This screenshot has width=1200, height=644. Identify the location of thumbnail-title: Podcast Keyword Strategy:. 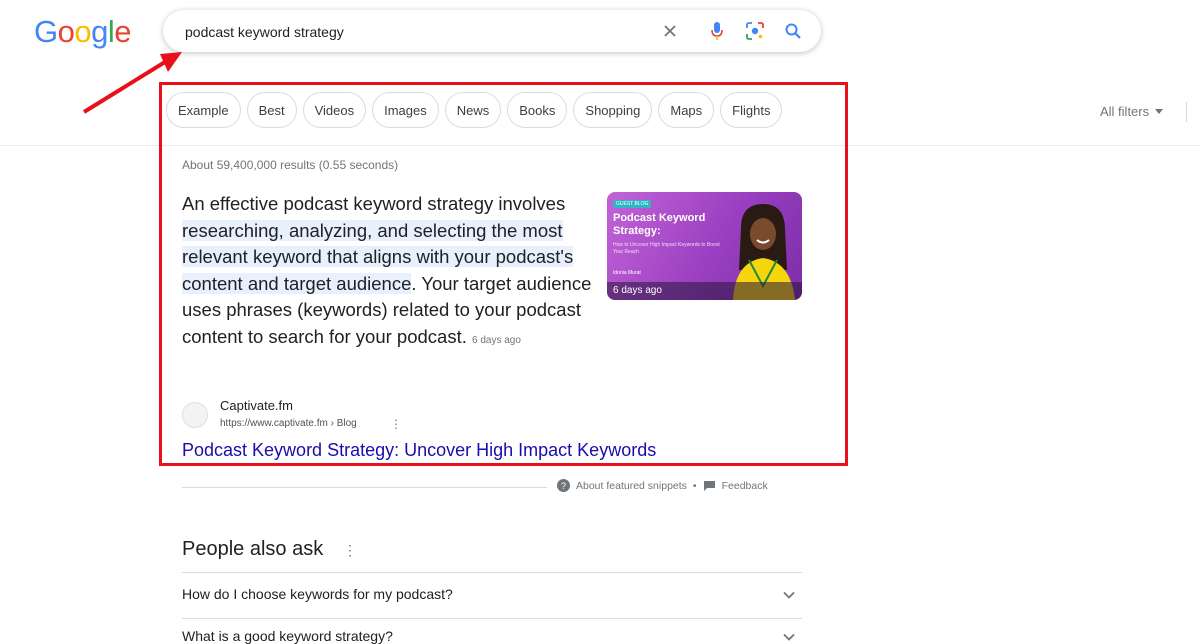
(659, 224).